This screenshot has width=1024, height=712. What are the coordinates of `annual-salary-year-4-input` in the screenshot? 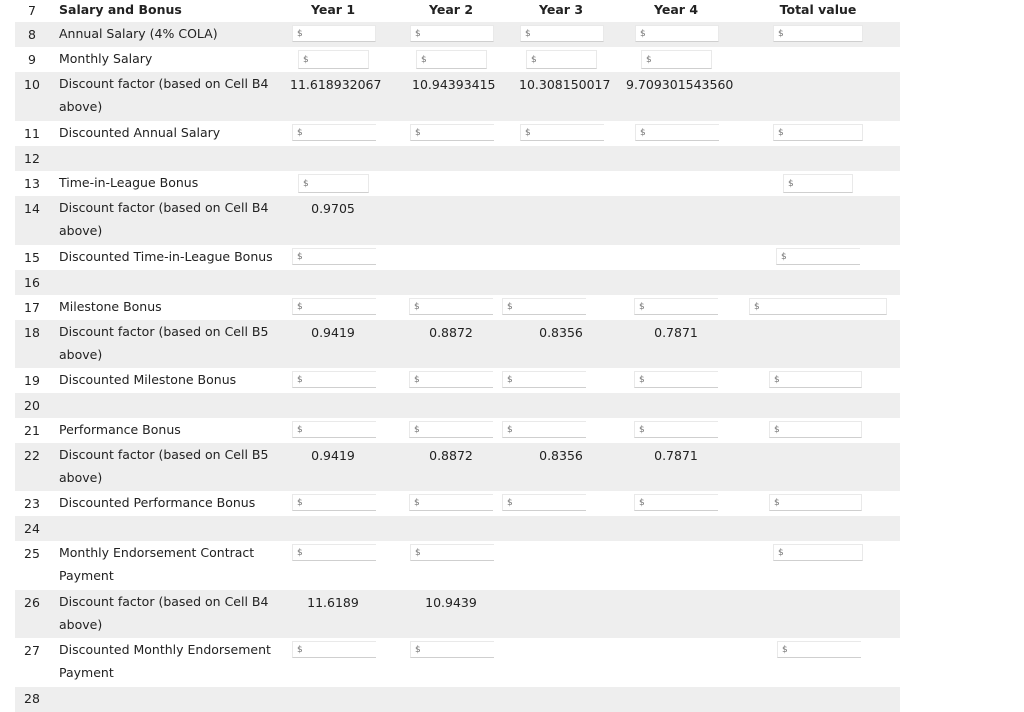 It's located at (677, 33).